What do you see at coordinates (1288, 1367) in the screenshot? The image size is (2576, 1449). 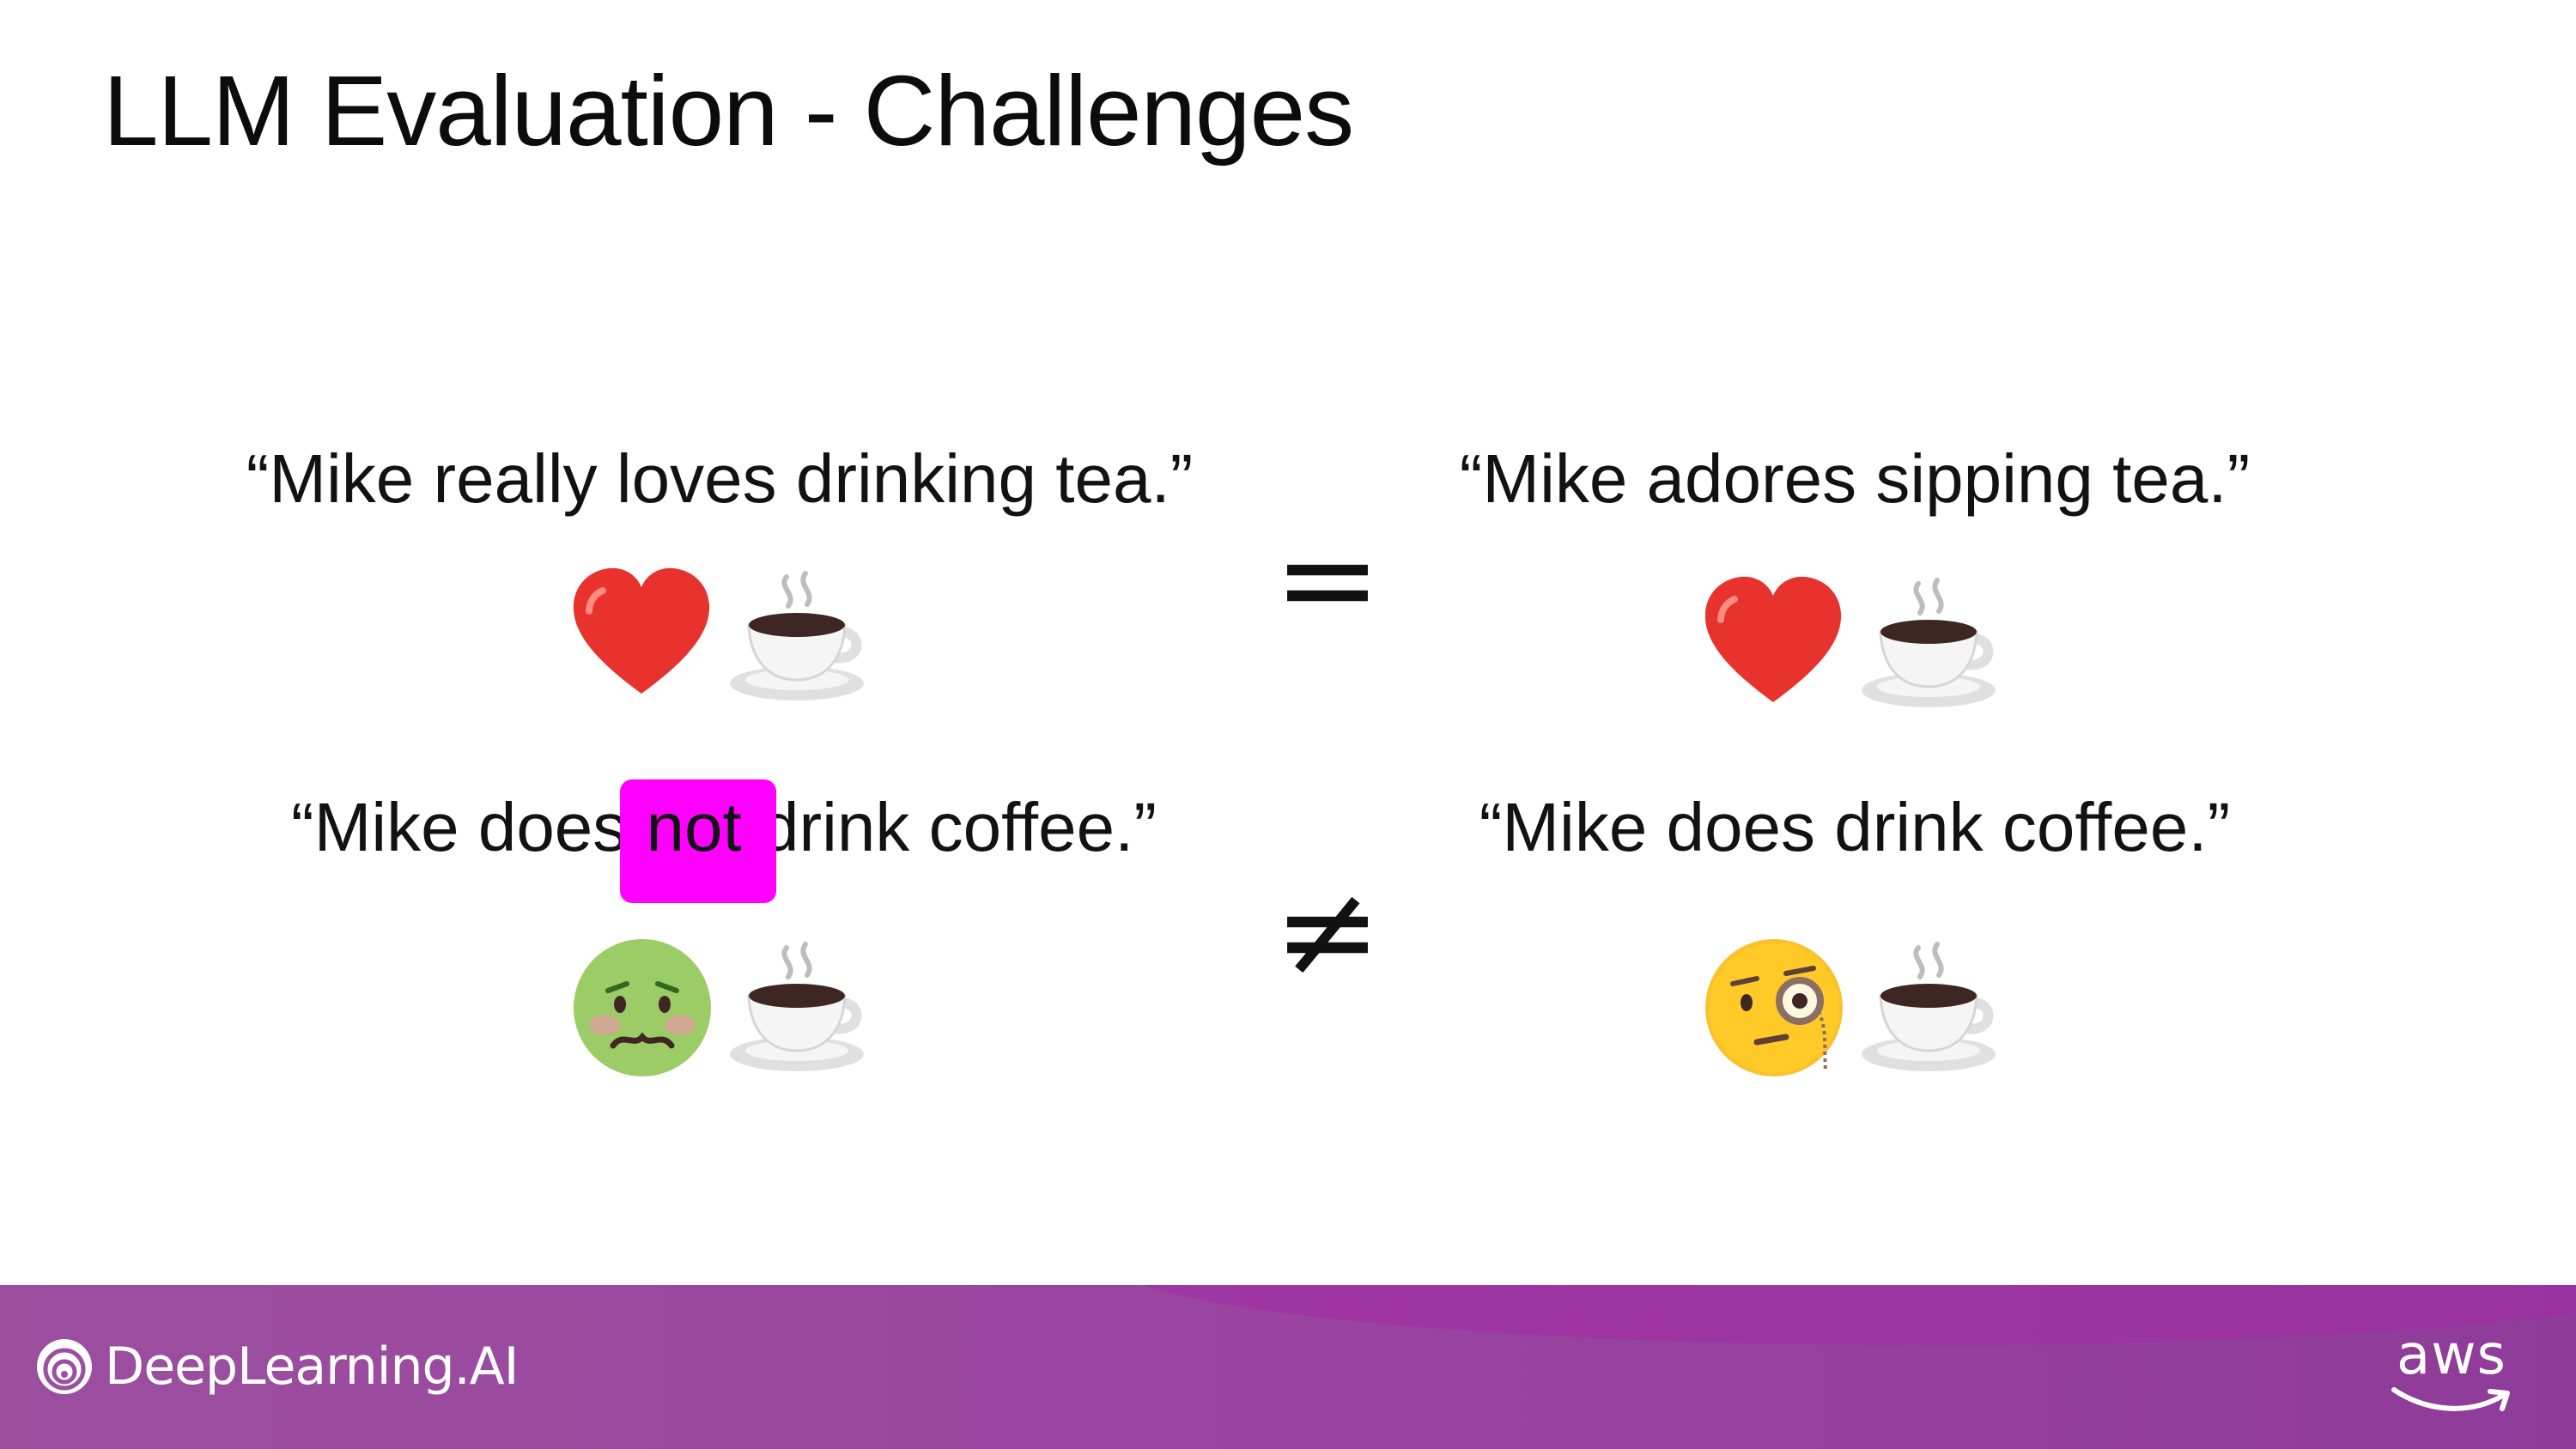 I see `footer-banner: DeepLearning.AI aws` at bounding box center [1288, 1367].